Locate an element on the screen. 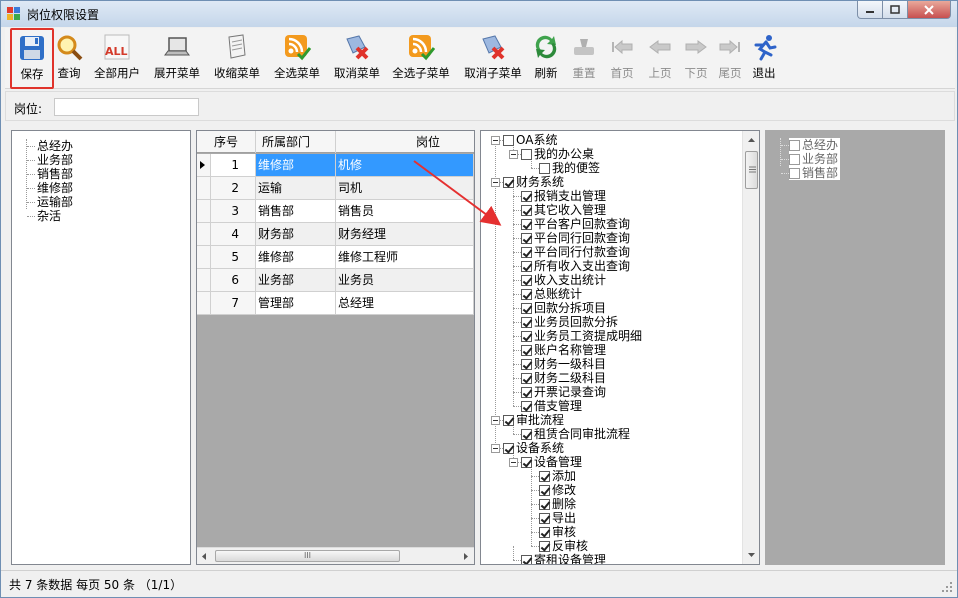 The width and height of the screenshot is (958, 598). table-row: 6 业务部 业务员 is located at coordinates (335, 280).